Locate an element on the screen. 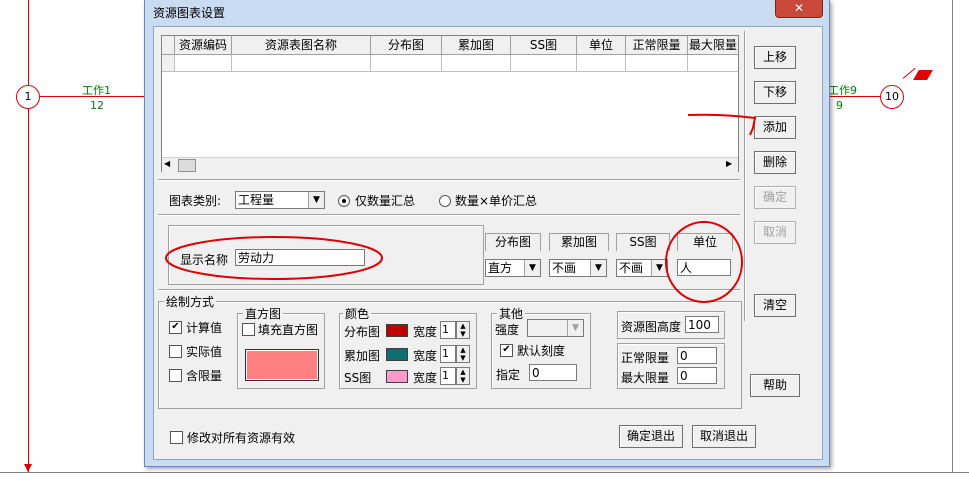 The height and width of the screenshot is (484, 969). annotation-circle-unit is located at coordinates (704, 262).